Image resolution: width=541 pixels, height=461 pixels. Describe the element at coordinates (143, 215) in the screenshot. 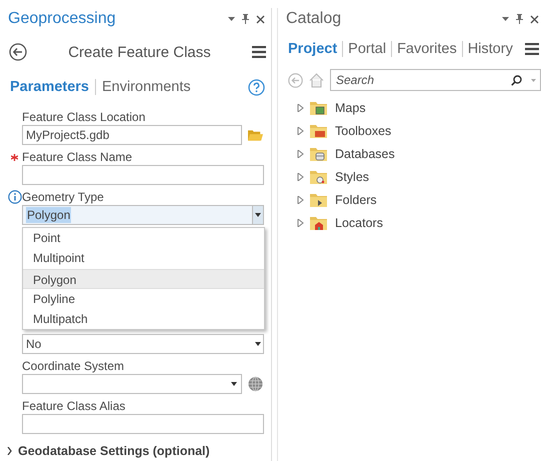

I see `dropdown: Polygon` at that location.